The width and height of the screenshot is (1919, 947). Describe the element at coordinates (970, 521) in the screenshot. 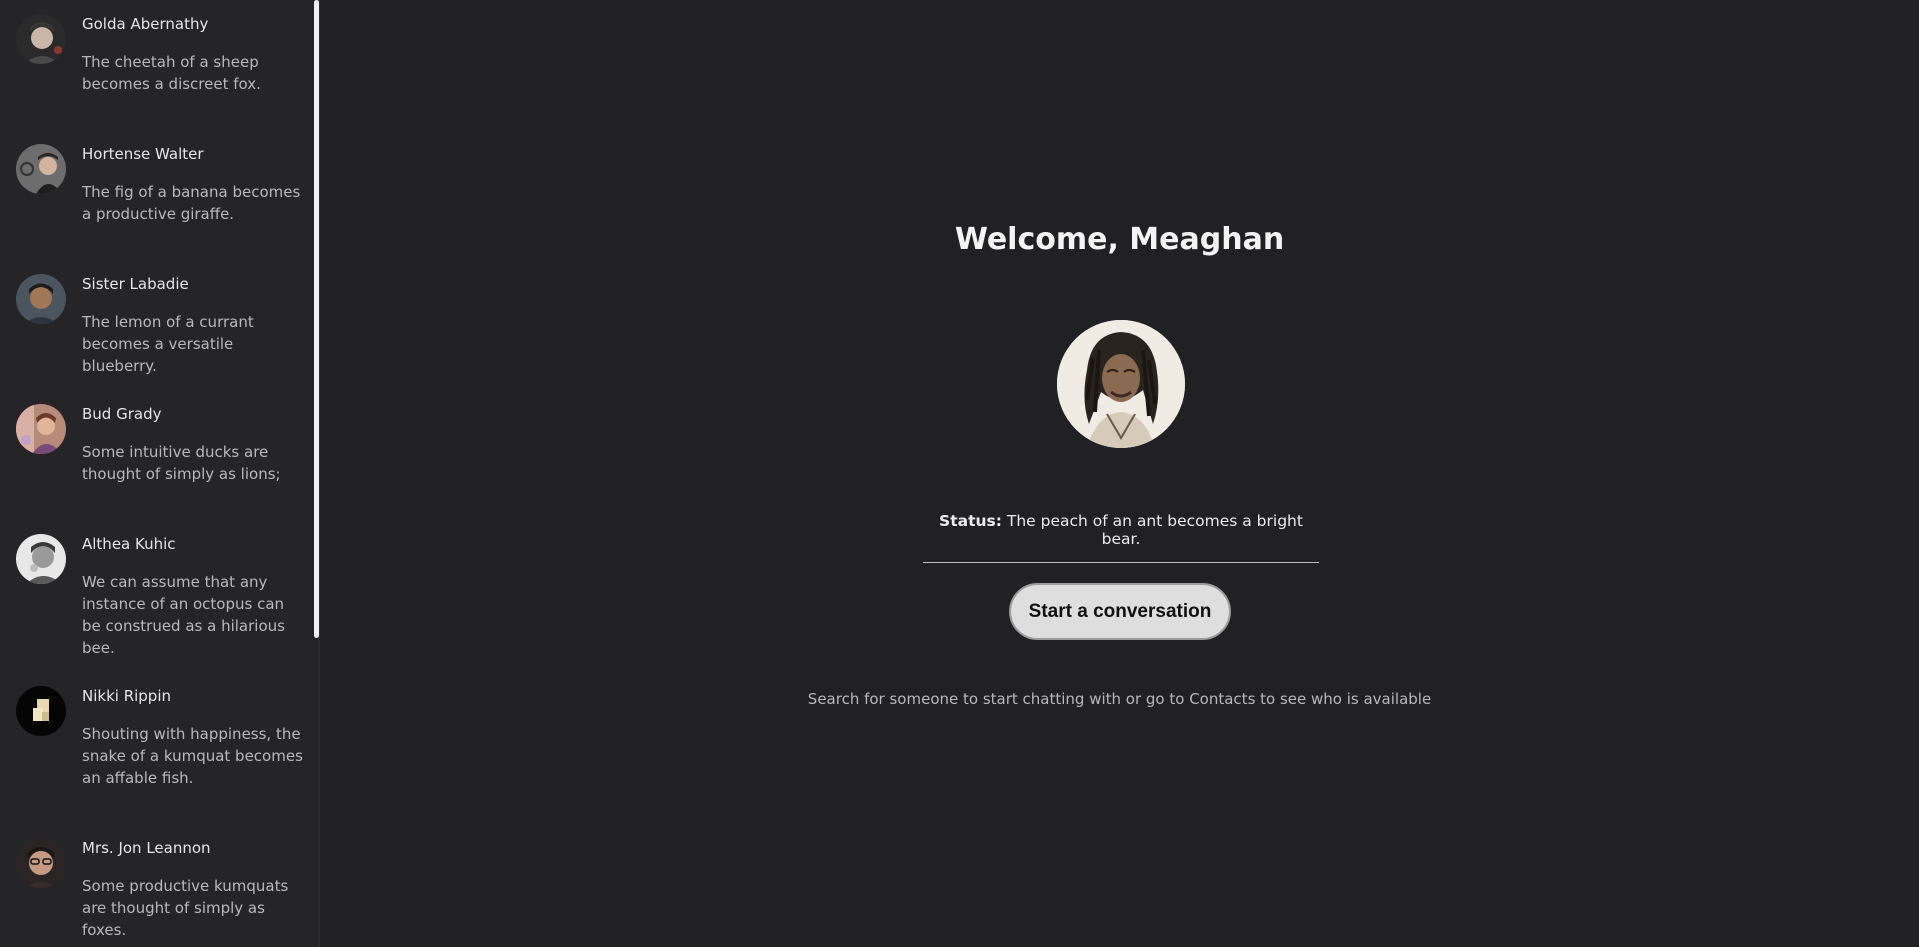

I see `status-label: Status:` at that location.